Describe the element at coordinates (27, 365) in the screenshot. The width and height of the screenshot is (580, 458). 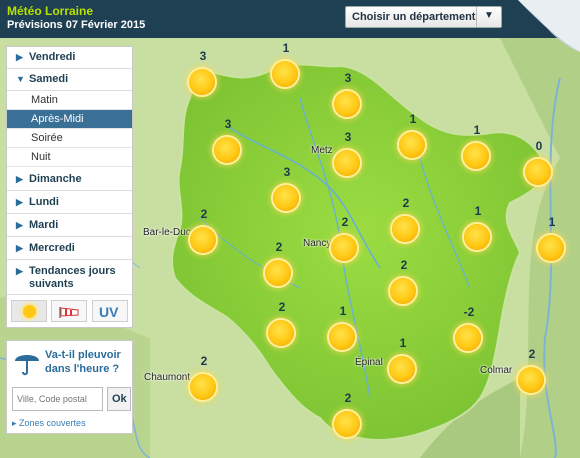
I see `umbrella-icon` at that location.